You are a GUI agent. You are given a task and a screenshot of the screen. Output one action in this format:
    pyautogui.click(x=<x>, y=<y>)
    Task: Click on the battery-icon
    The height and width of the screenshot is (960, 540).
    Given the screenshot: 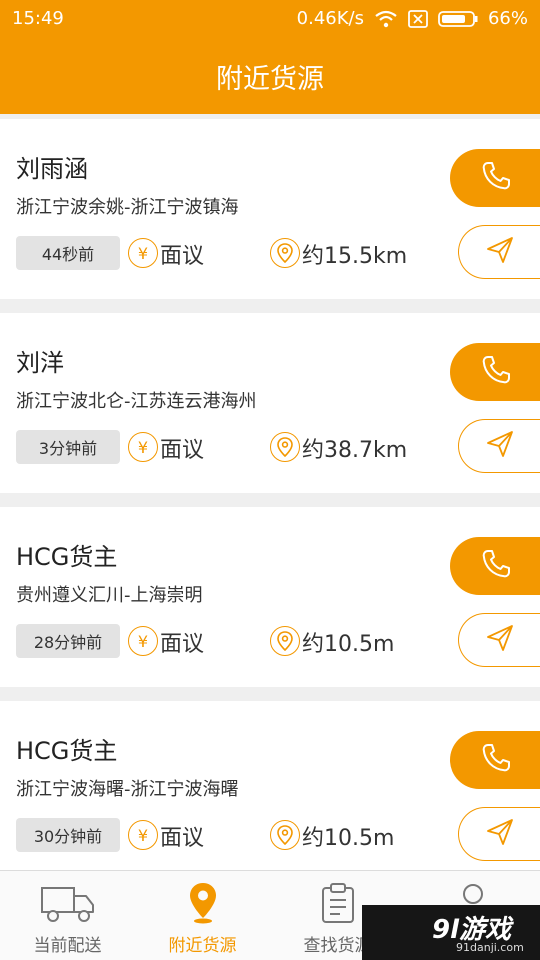 What is the action you would take?
    pyautogui.click(x=458, y=19)
    